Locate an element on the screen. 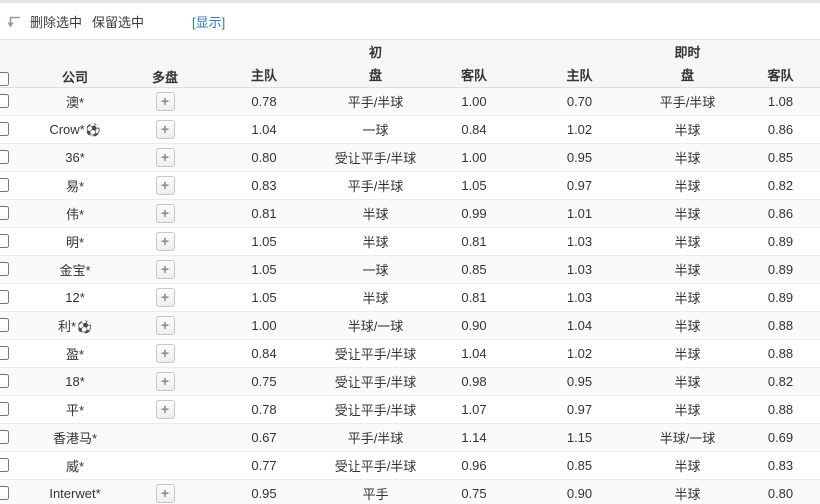  header-live-home: 主队 is located at coordinates (579, 75).